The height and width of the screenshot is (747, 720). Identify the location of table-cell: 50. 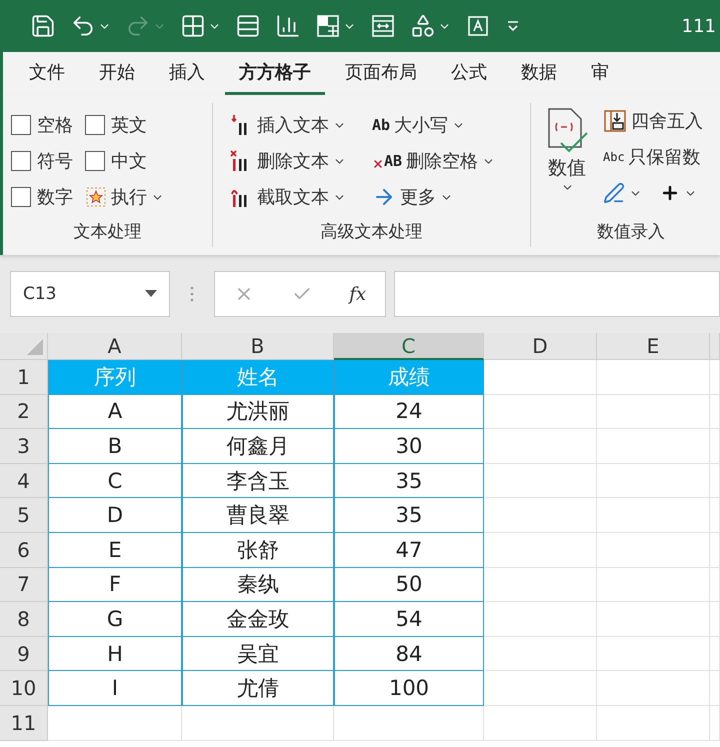
(409, 585).